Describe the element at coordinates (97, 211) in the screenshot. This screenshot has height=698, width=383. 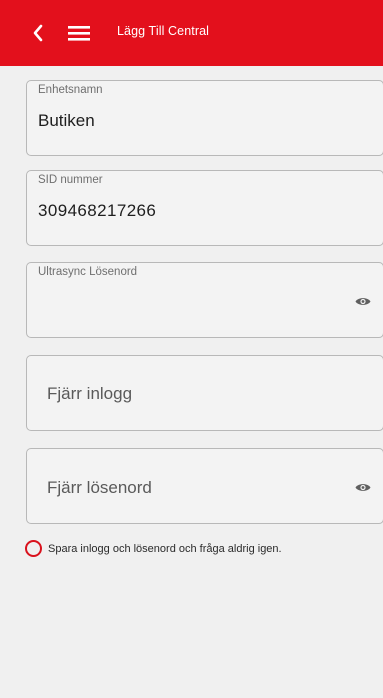
I see `sid-number-value: 309468217266` at that location.